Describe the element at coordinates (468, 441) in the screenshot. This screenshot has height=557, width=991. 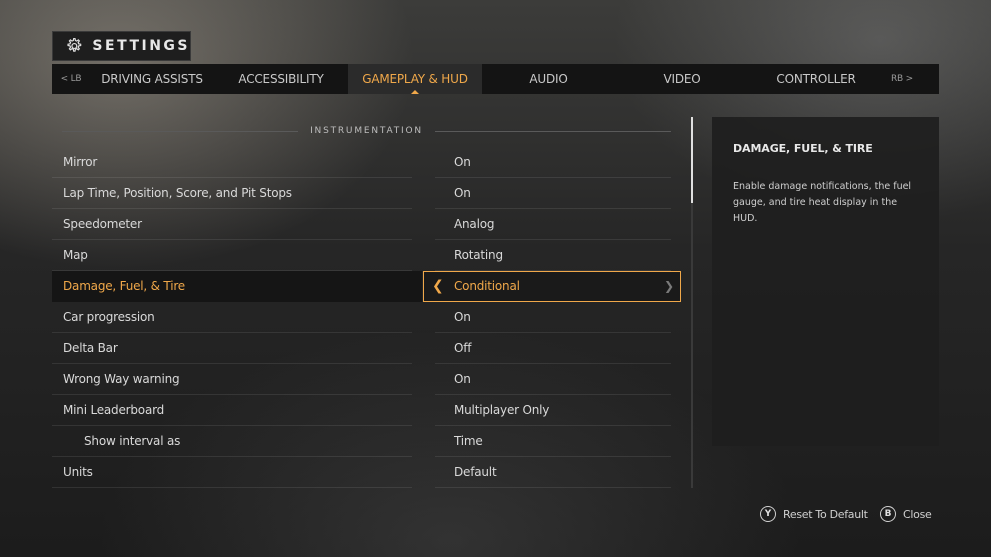
I see `setting-value: Time` at that location.